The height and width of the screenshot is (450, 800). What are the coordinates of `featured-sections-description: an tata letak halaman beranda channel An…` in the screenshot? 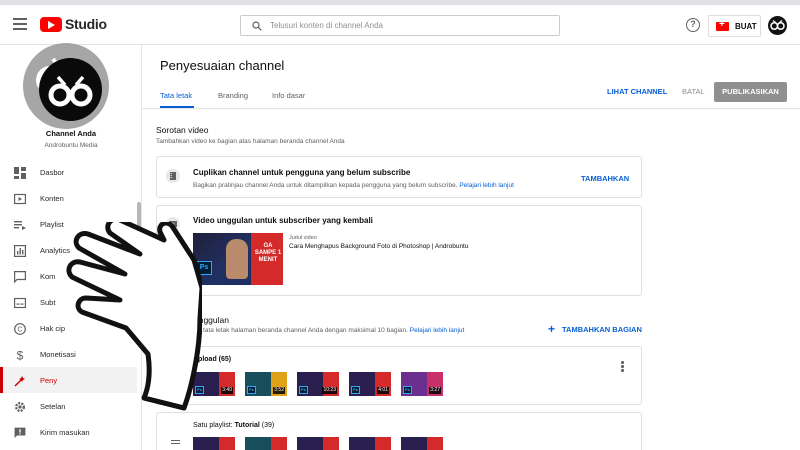 It's located at (329, 330).